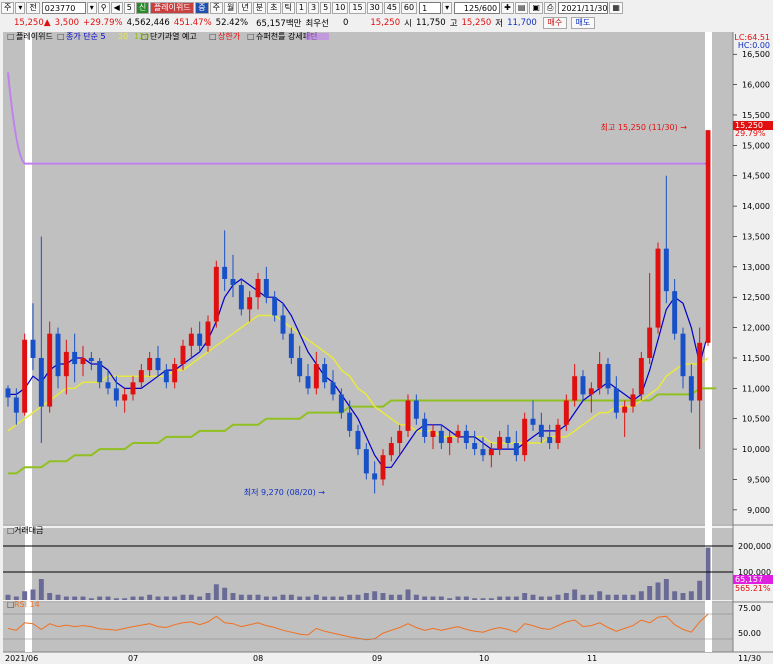 The width and height of the screenshot is (773, 664). I want to click on period-tick-button: 틱, so click(288, 7).